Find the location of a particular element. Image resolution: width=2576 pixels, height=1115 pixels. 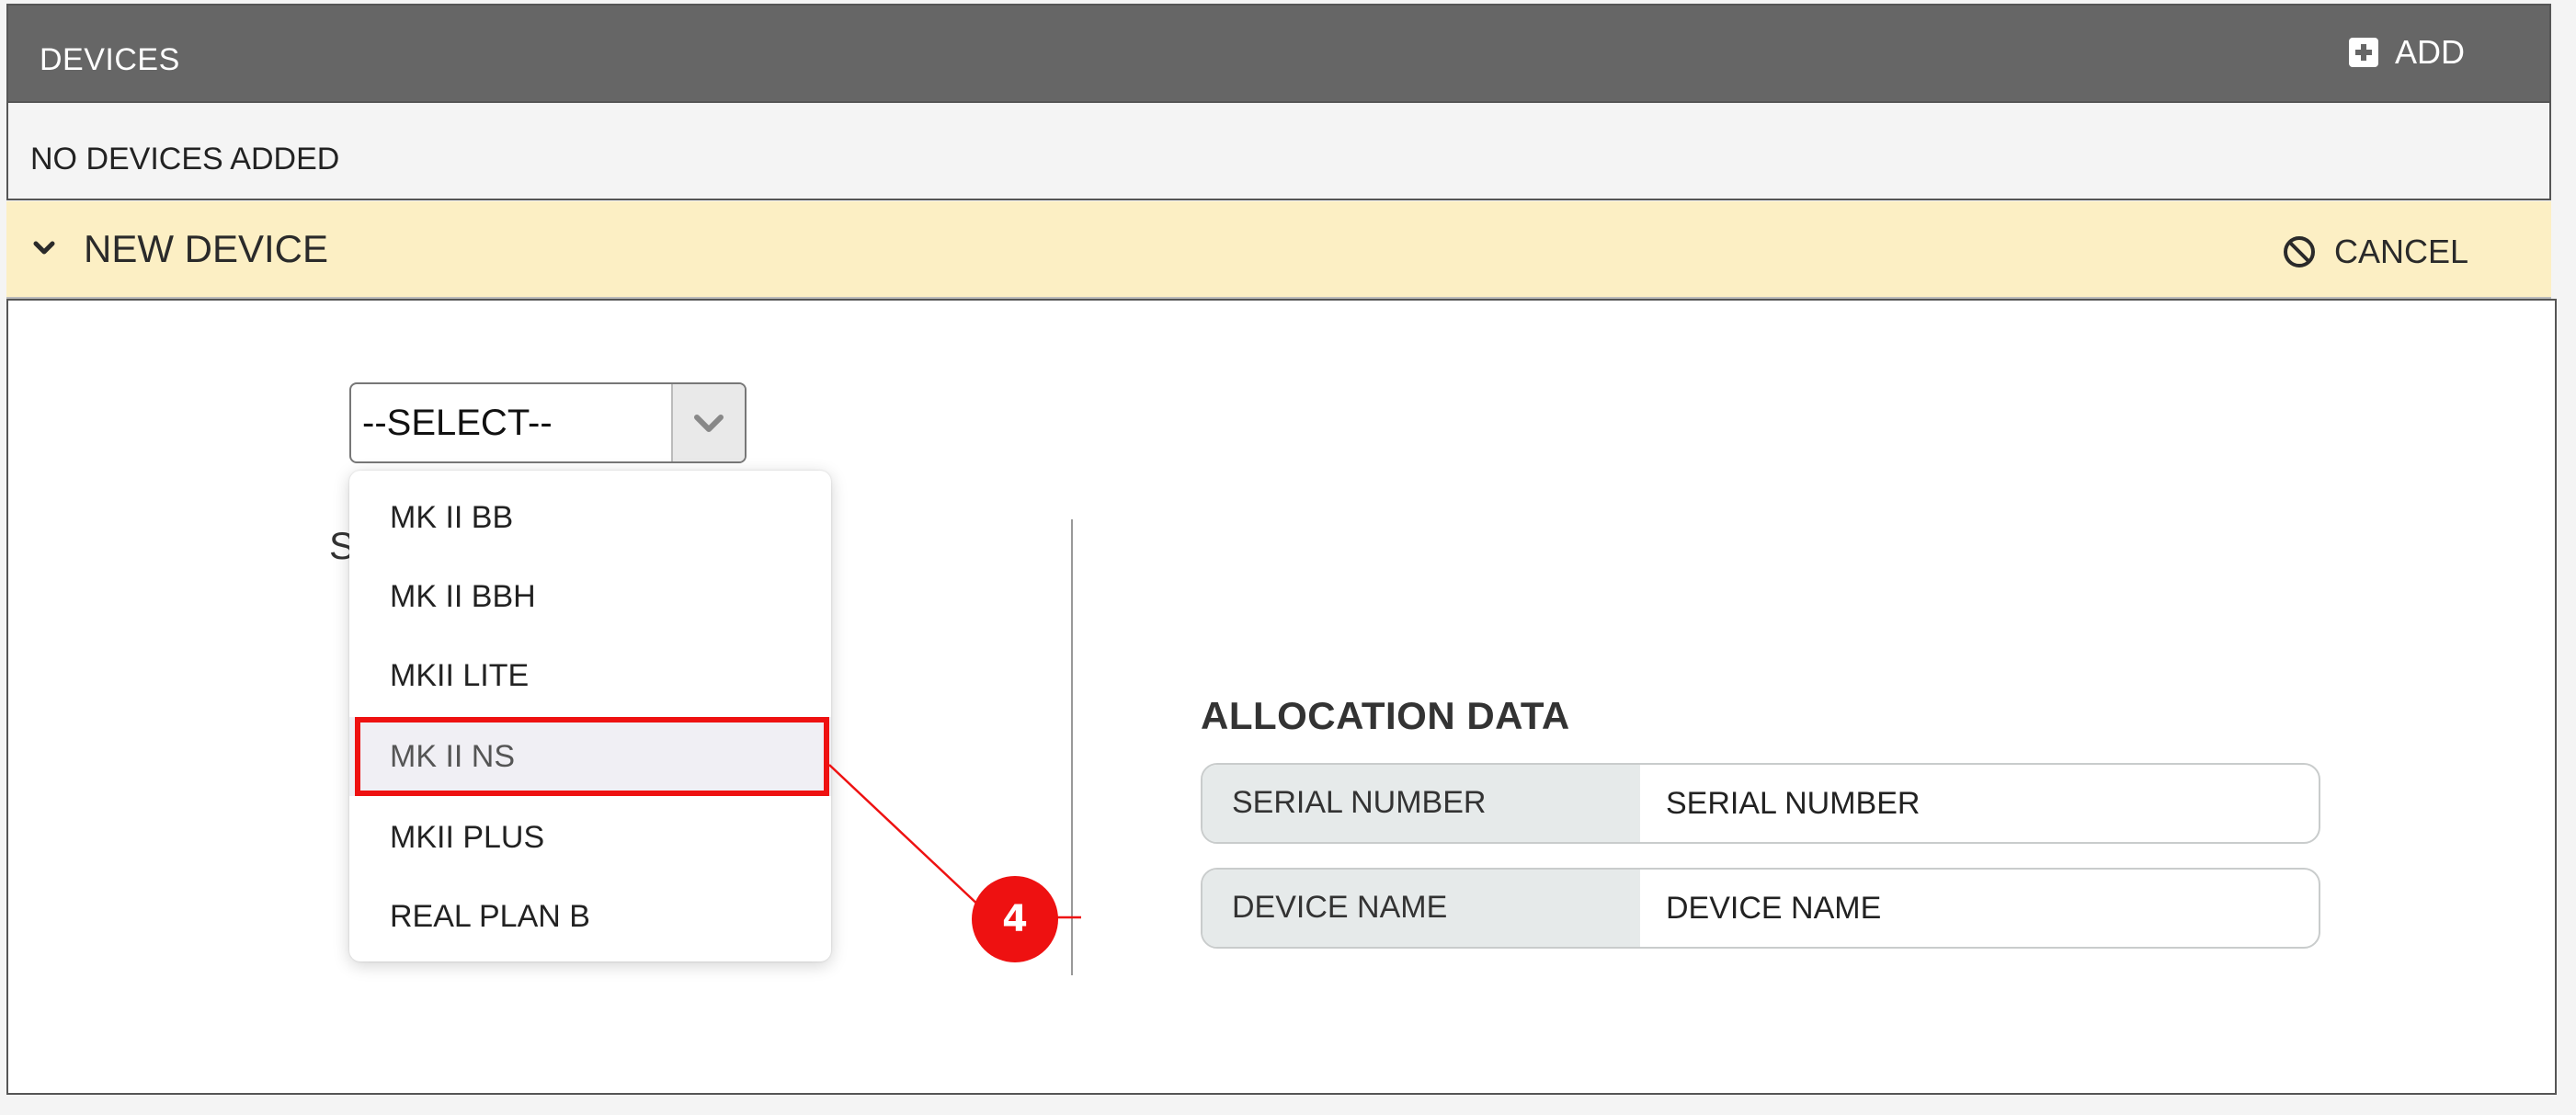

option-label: MK II NS is located at coordinates (453, 756).